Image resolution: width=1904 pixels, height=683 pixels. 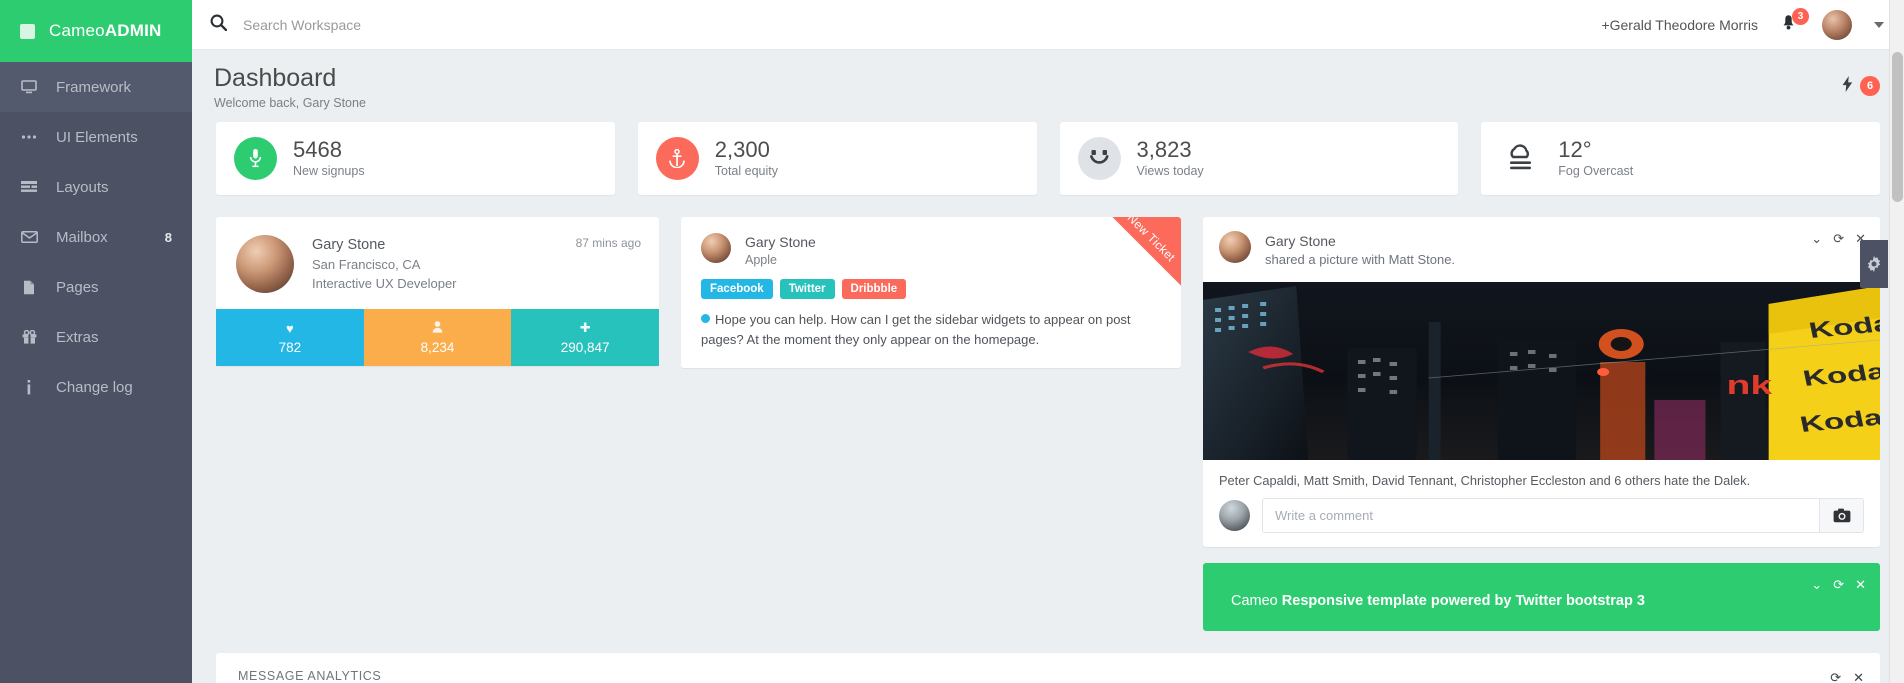 I want to click on profile-role: Interactive UX Developer, so click(x=384, y=283).